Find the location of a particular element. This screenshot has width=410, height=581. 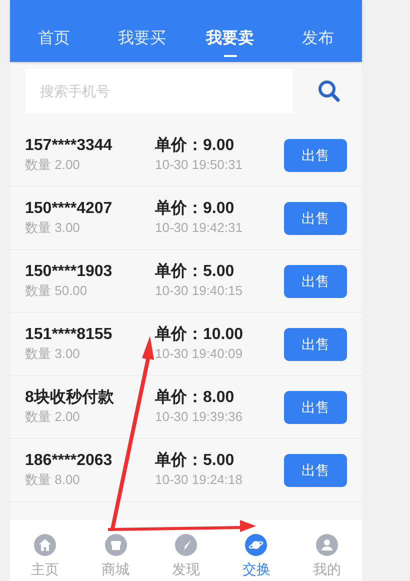

shop-icon is located at coordinates (115, 545).